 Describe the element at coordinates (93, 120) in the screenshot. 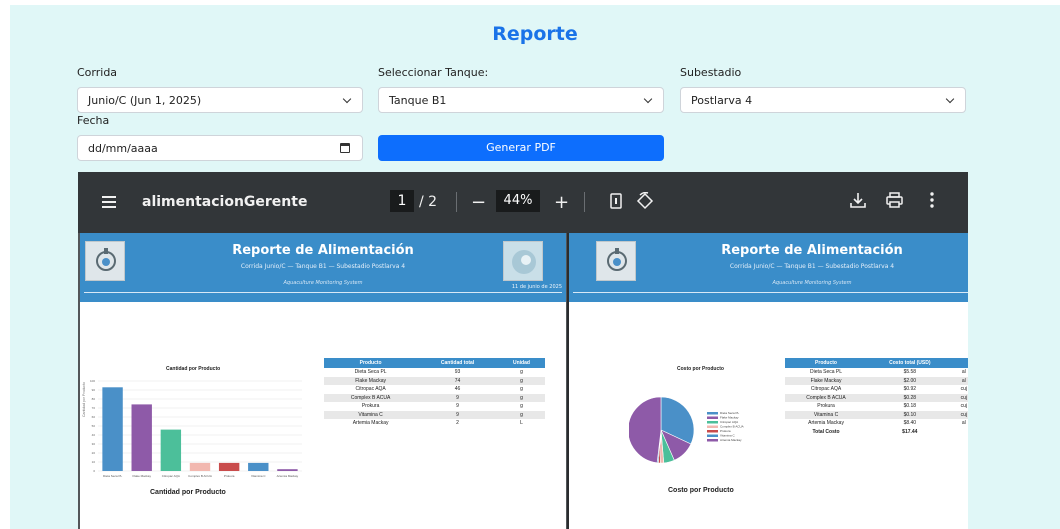

I see `fecha-label: Fecha` at that location.